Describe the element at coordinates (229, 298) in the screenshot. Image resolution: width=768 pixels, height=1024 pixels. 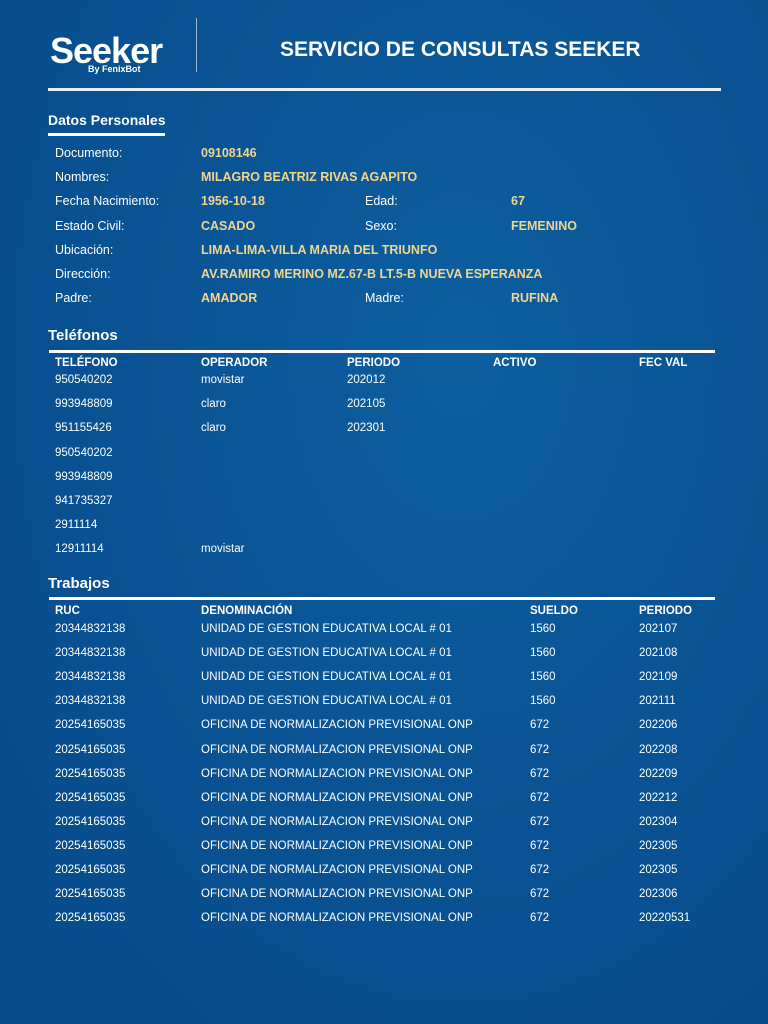
I see `personal-row-cell: AMADOR` at that location.